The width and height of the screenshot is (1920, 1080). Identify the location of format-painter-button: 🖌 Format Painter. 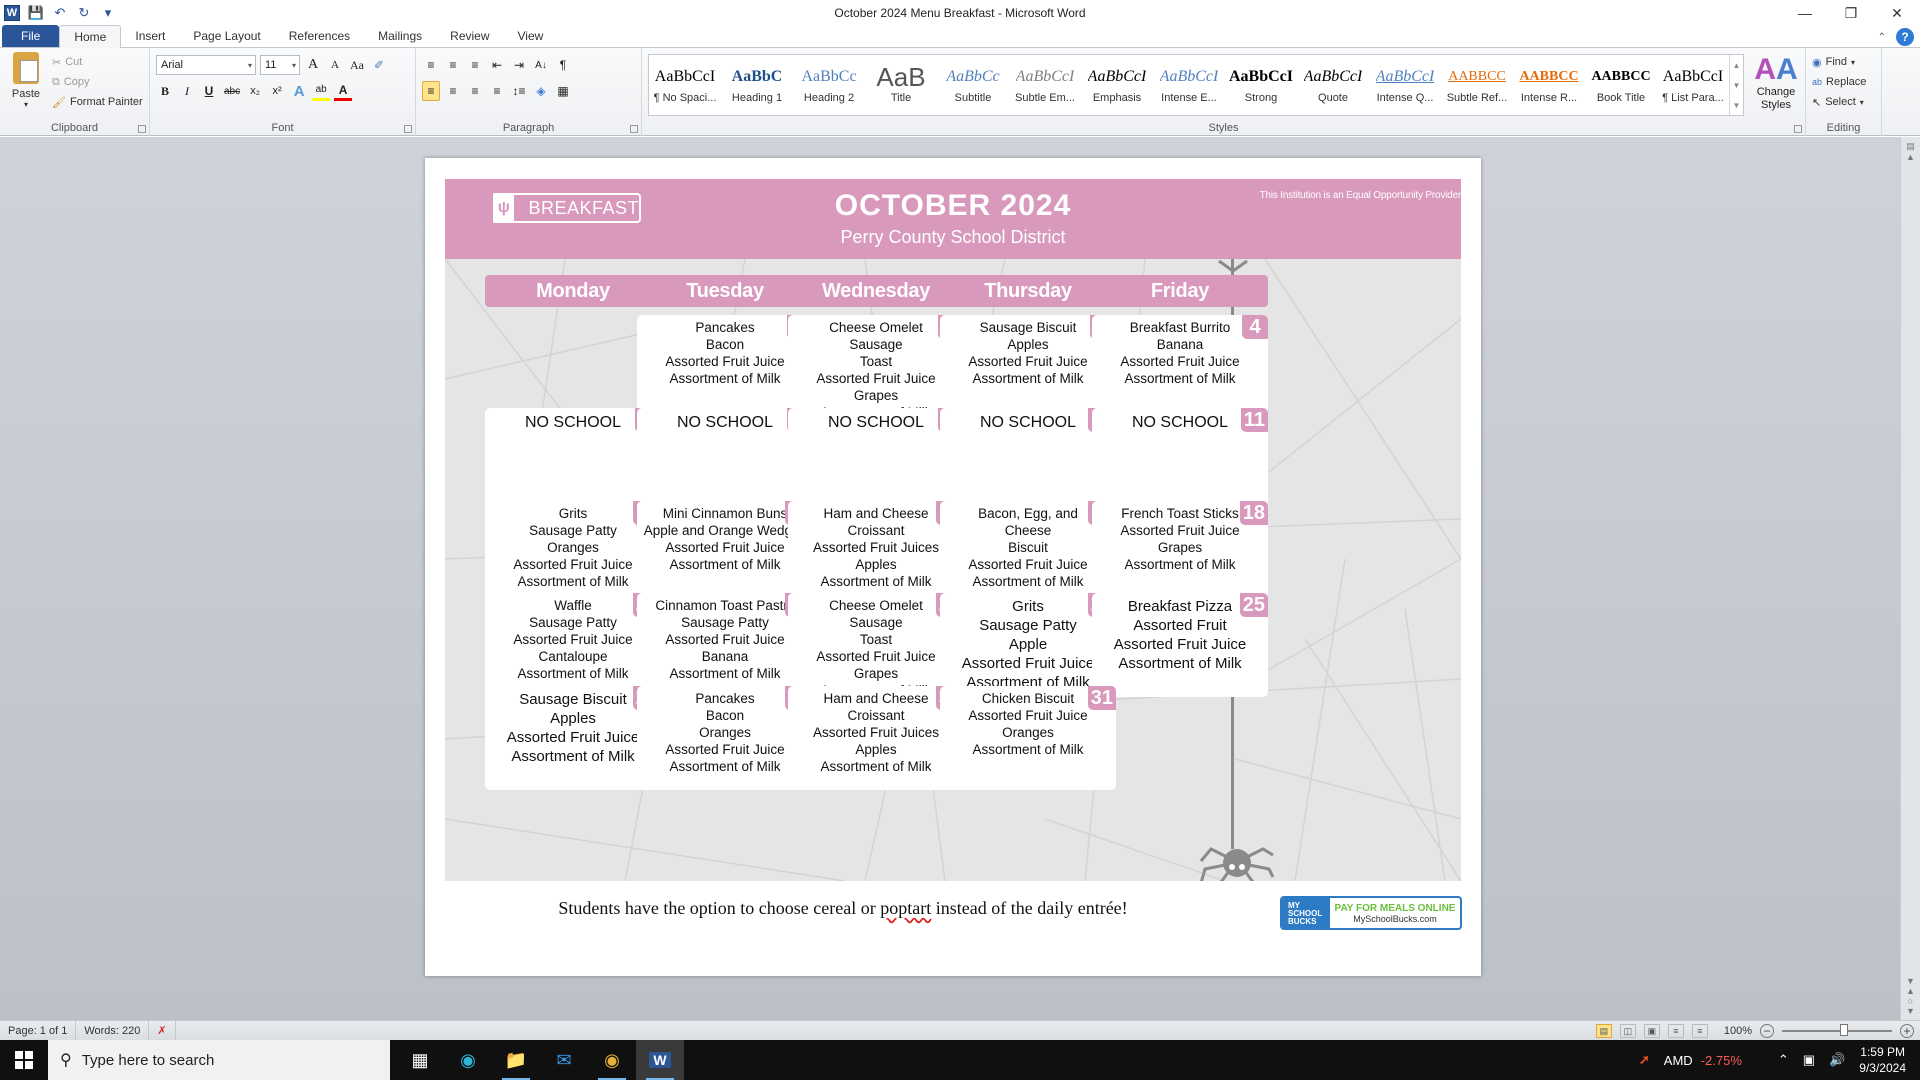
(97, 102).